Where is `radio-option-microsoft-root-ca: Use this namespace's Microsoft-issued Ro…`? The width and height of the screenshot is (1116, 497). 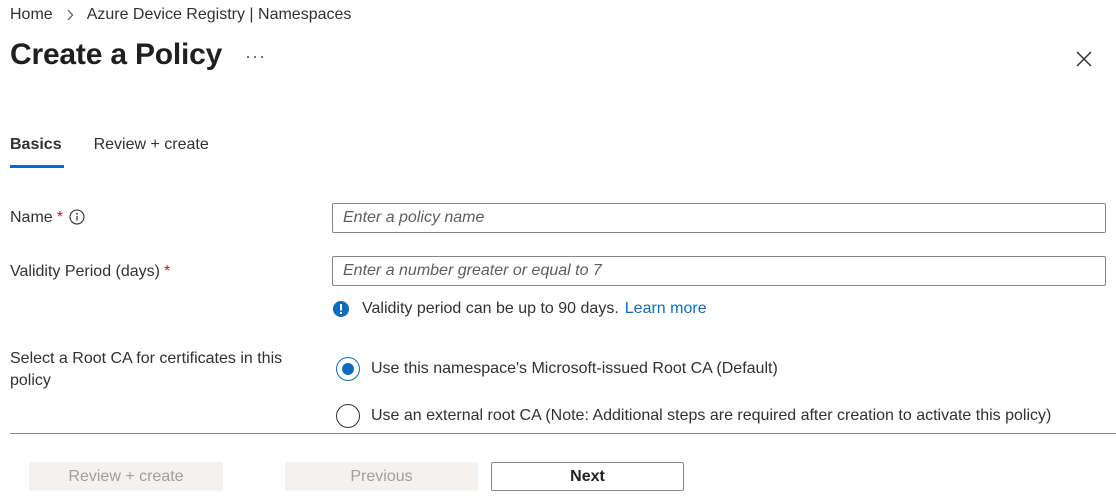
radio-option-microsoft-root-ca: Use this namespace's Microsoft-issued Ro… is located at coordinates (557, 369).